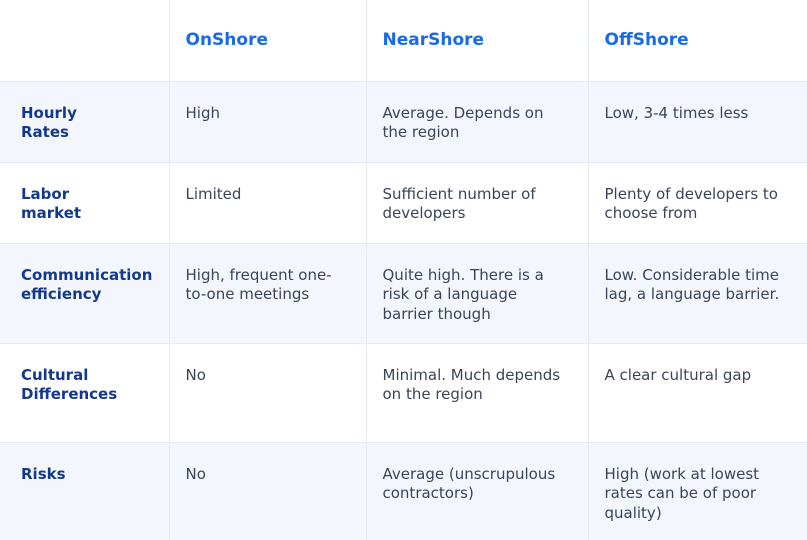  What do you see at coordinates (45, 193) in the screenshot?
I see `row-label-line: Labor` at bounding box center [45, 193].